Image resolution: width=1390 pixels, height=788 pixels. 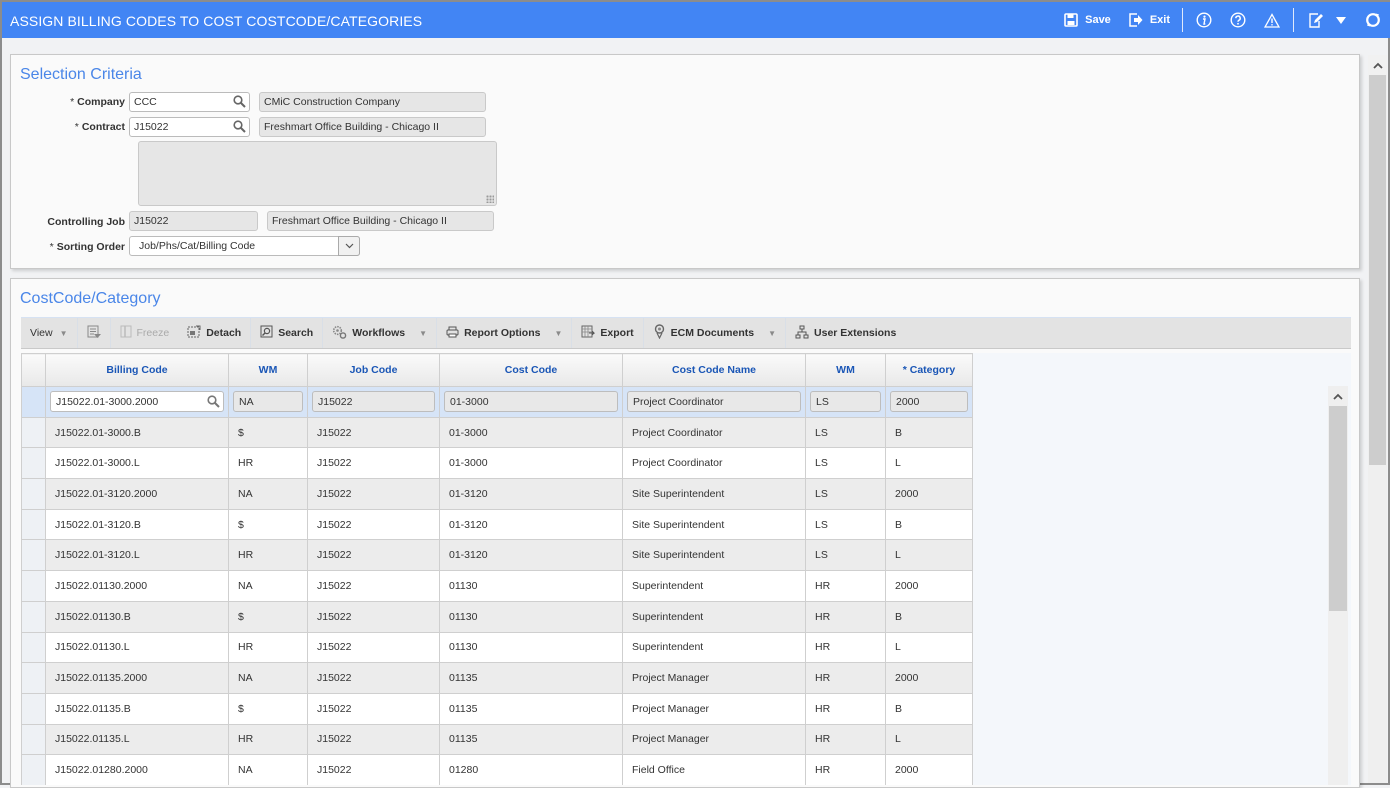 What do you see at coordinates (1204, 20) in the screenshot?
I see `info-button` at bounding box center [1204, 20].